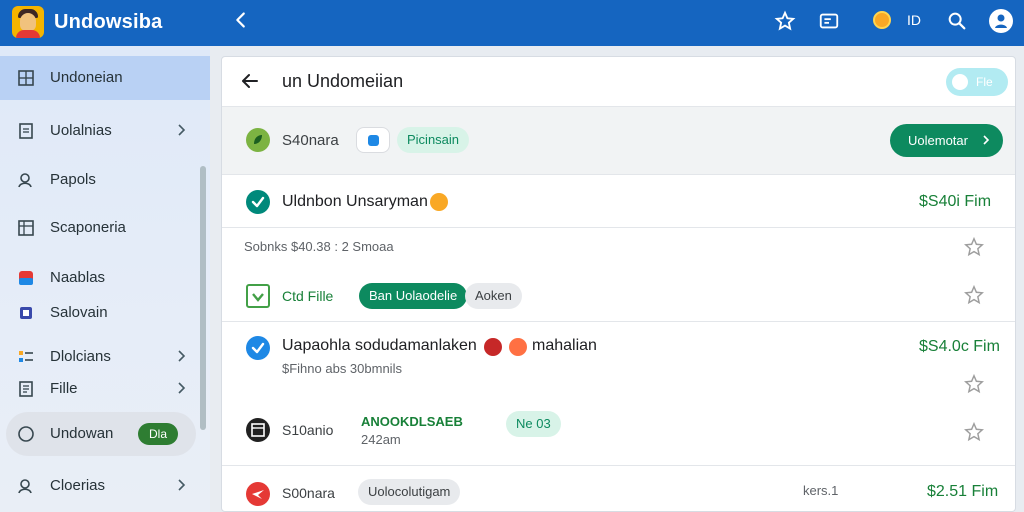 The width and height of the screenshot is (1024, 512). I want to click on grid-icon, so click(26, 78).